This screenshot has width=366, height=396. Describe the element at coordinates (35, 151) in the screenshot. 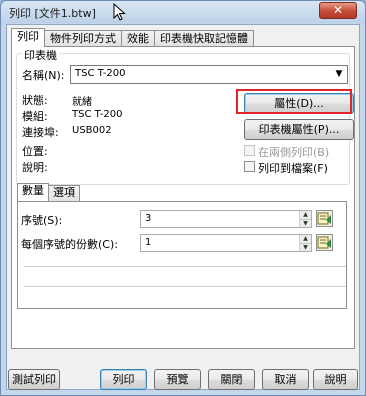

I see `location-label: 位置:` at that location.